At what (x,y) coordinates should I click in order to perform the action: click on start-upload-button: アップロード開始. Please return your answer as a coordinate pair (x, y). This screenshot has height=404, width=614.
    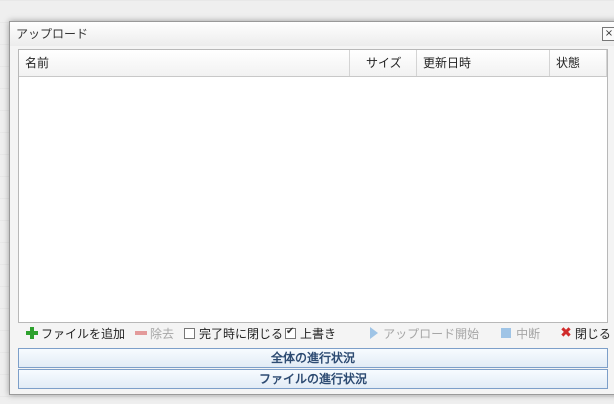
    Looking at the image, I should click on (424, 333).